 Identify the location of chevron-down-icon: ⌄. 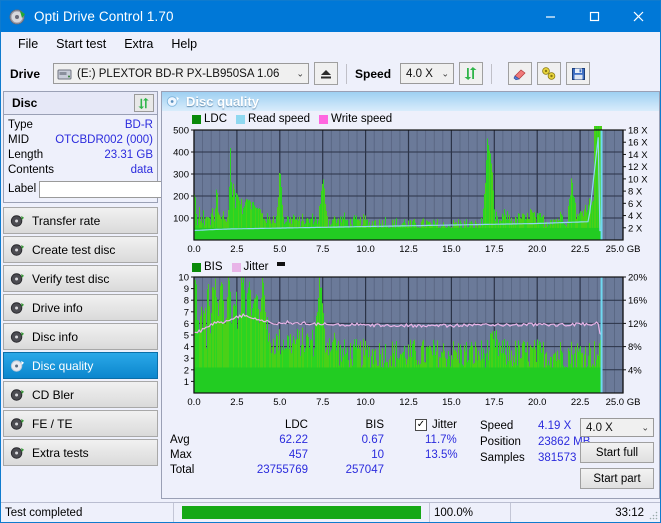
(300, 73).